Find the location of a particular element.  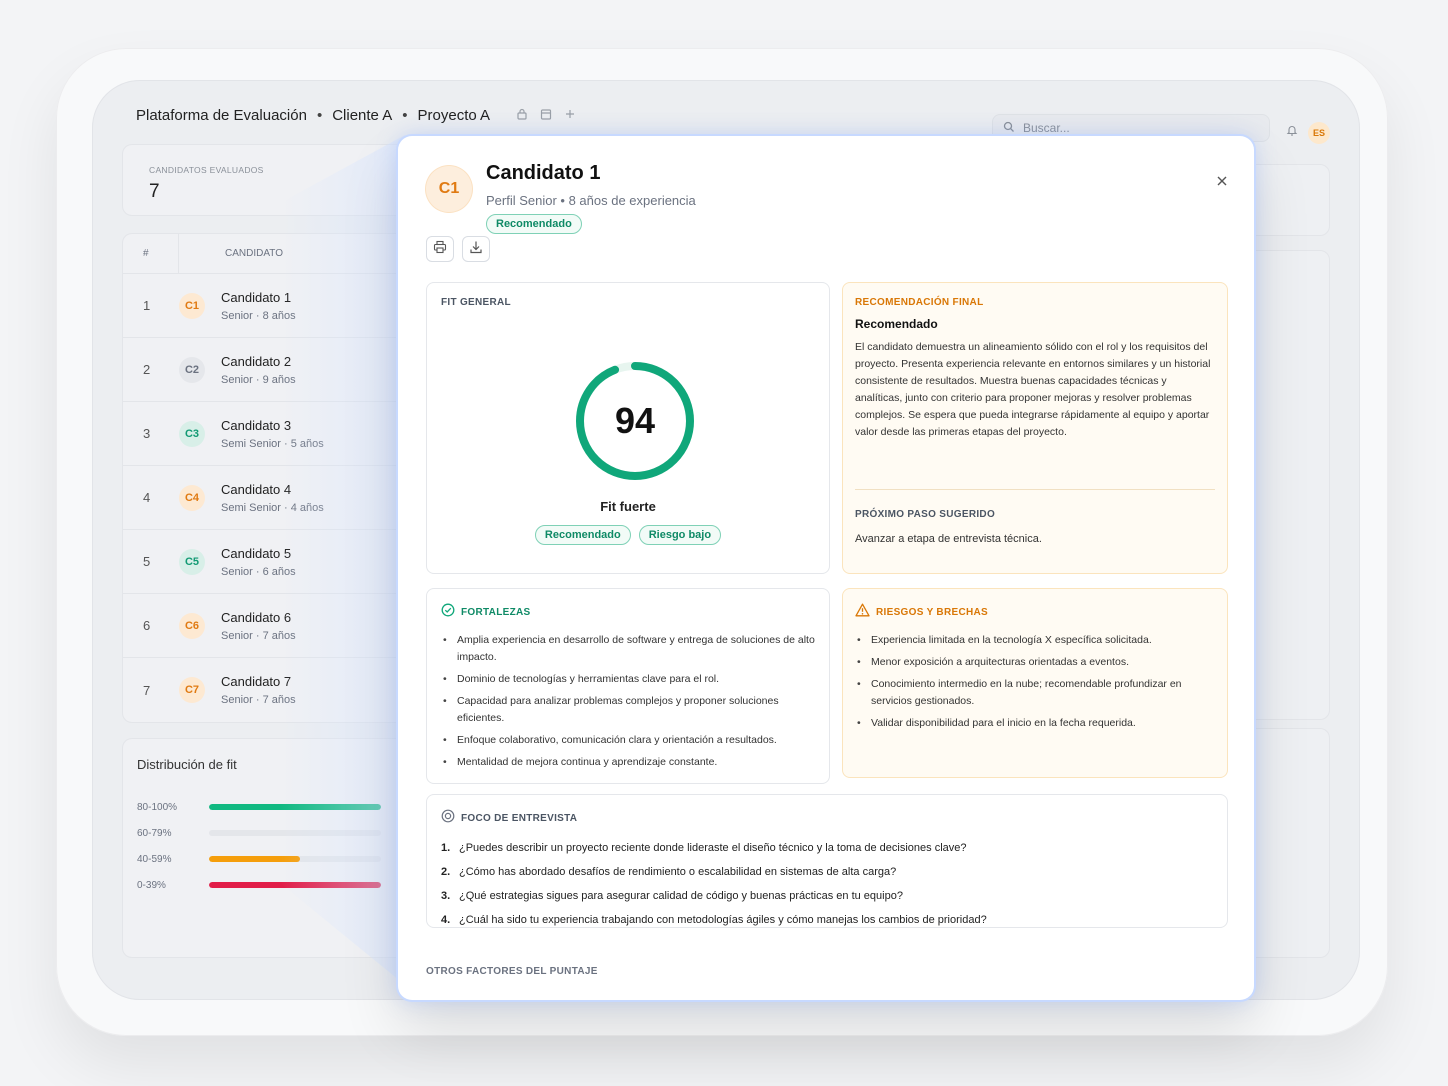

candidate-info: Candidato 4 Semi Senior · 4 años is located at coordinates (272, 498).